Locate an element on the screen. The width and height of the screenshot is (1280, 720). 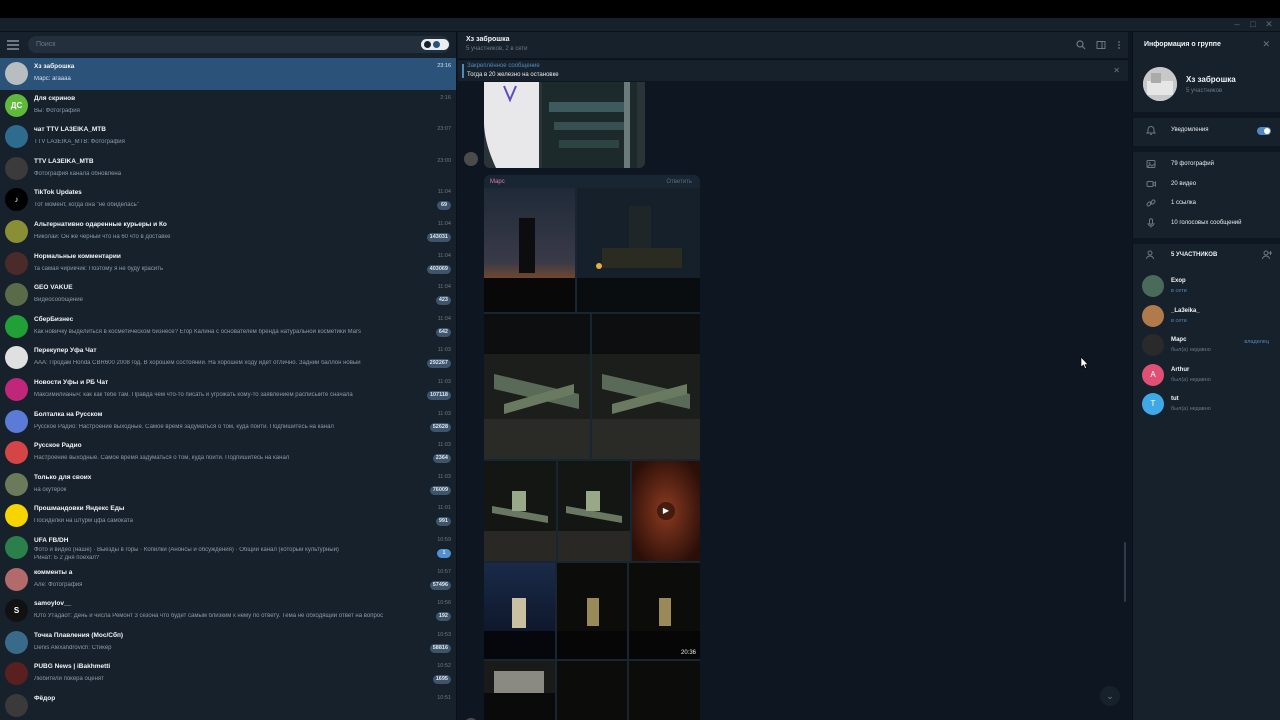
media-row: 20 видео is located at coordinates (1206, 185).